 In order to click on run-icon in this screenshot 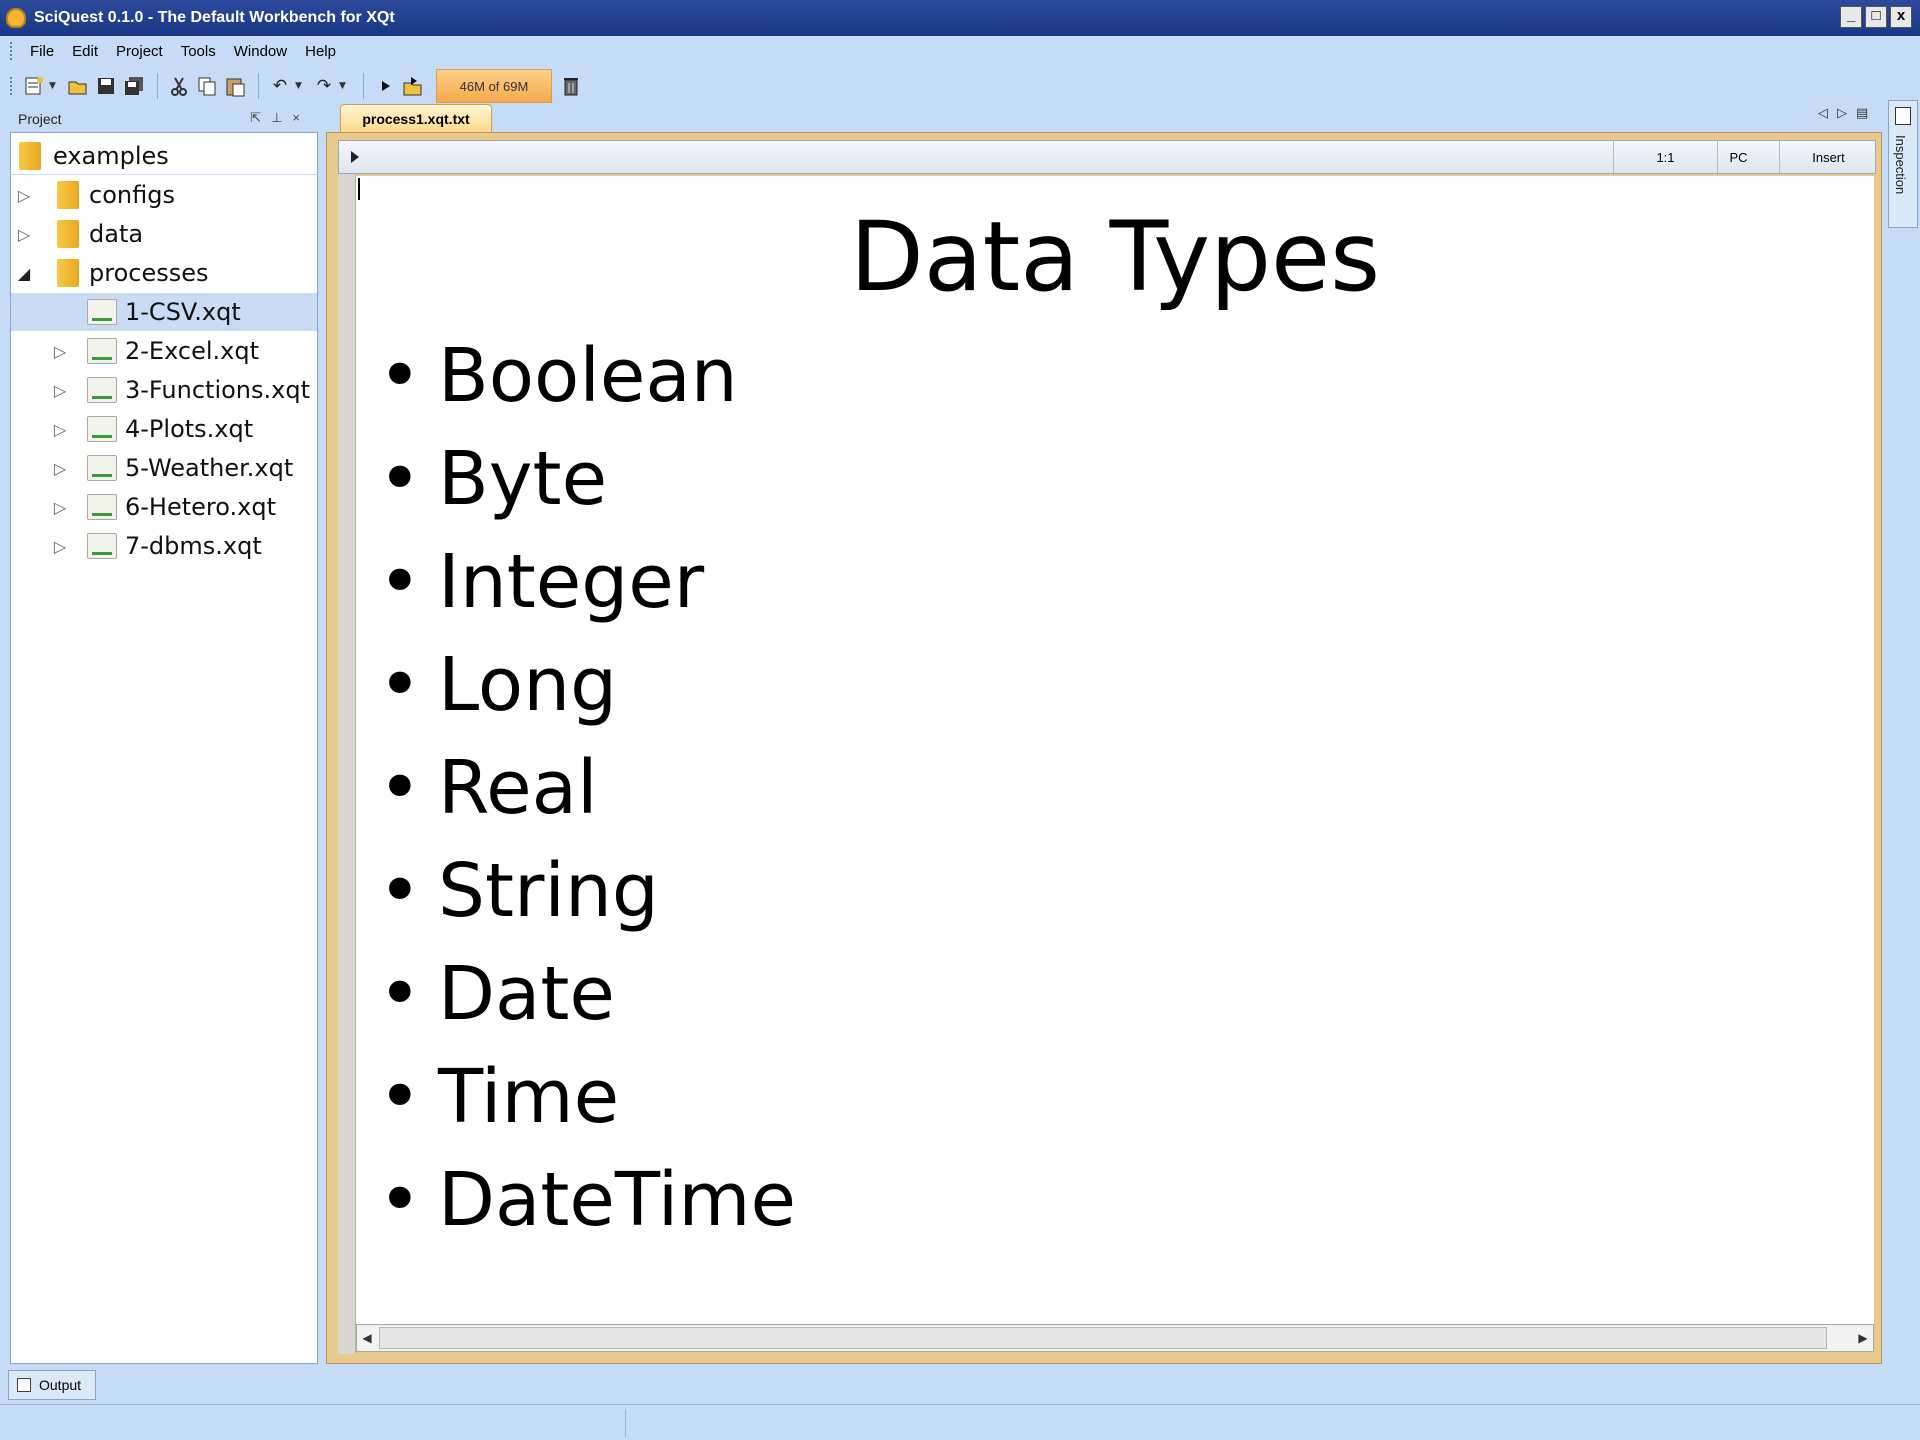, I will do `click(385, 86)`.